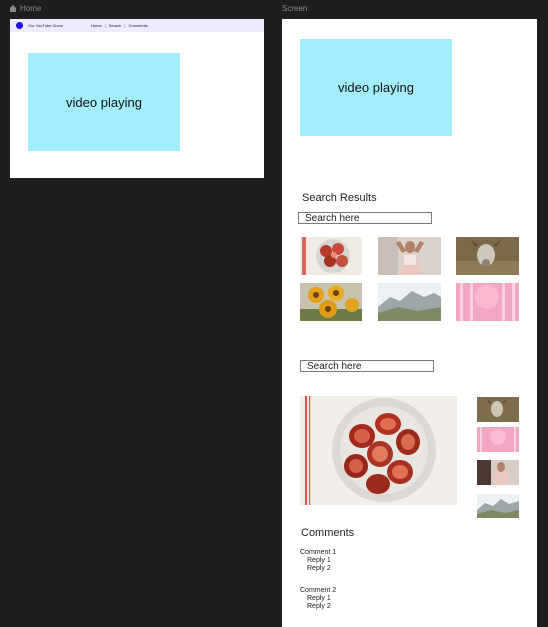 Image resolution: width=548 pixels, height=627 pixels. I want to click on brand-name: Our YouTube Clone, so click(45, 25).